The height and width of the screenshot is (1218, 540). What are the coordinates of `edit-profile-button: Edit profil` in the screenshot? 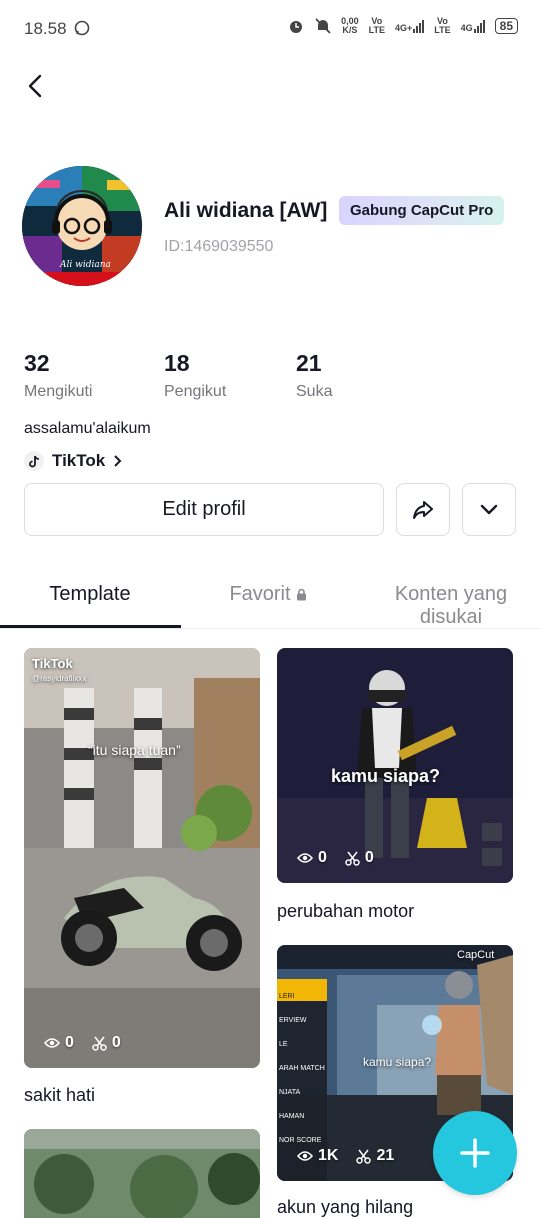 It's located at (204, 509).